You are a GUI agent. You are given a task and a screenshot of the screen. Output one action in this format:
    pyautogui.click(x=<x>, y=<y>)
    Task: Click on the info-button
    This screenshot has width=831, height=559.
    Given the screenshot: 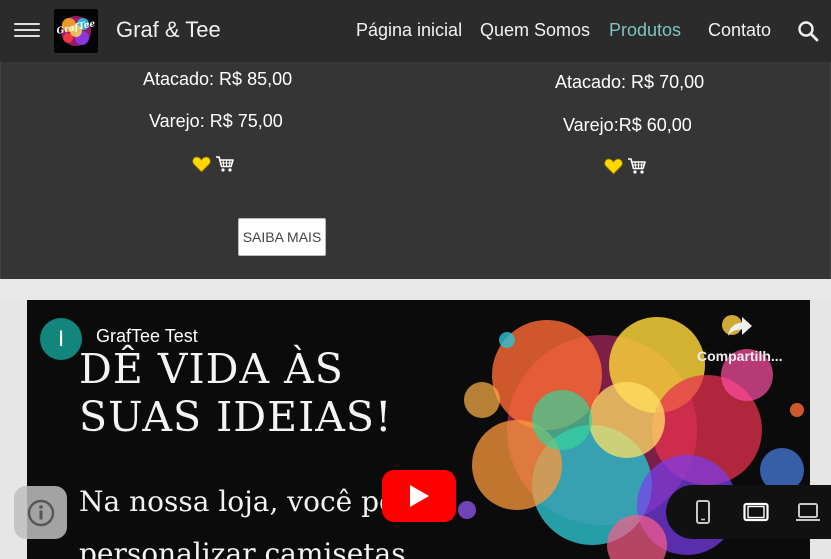 What is the action you would take?
    pyautogui.click(x=40, y=512)
    